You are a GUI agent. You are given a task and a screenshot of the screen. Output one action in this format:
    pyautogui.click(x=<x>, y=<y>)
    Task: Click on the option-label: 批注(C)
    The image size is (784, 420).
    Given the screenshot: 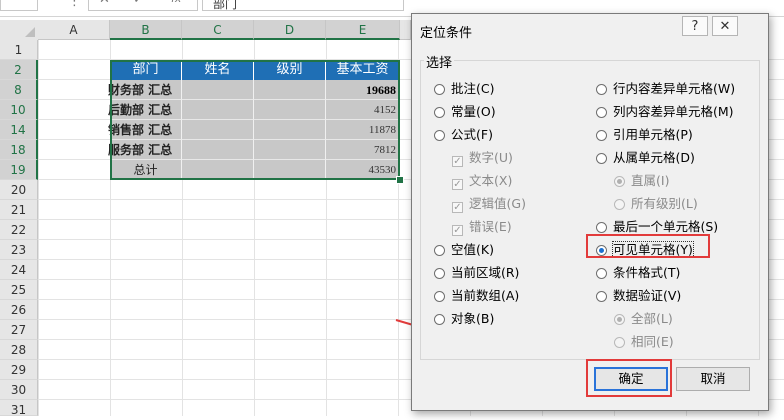 What is the action you would take?
    pyautogui.click(x=473, y=88)
    